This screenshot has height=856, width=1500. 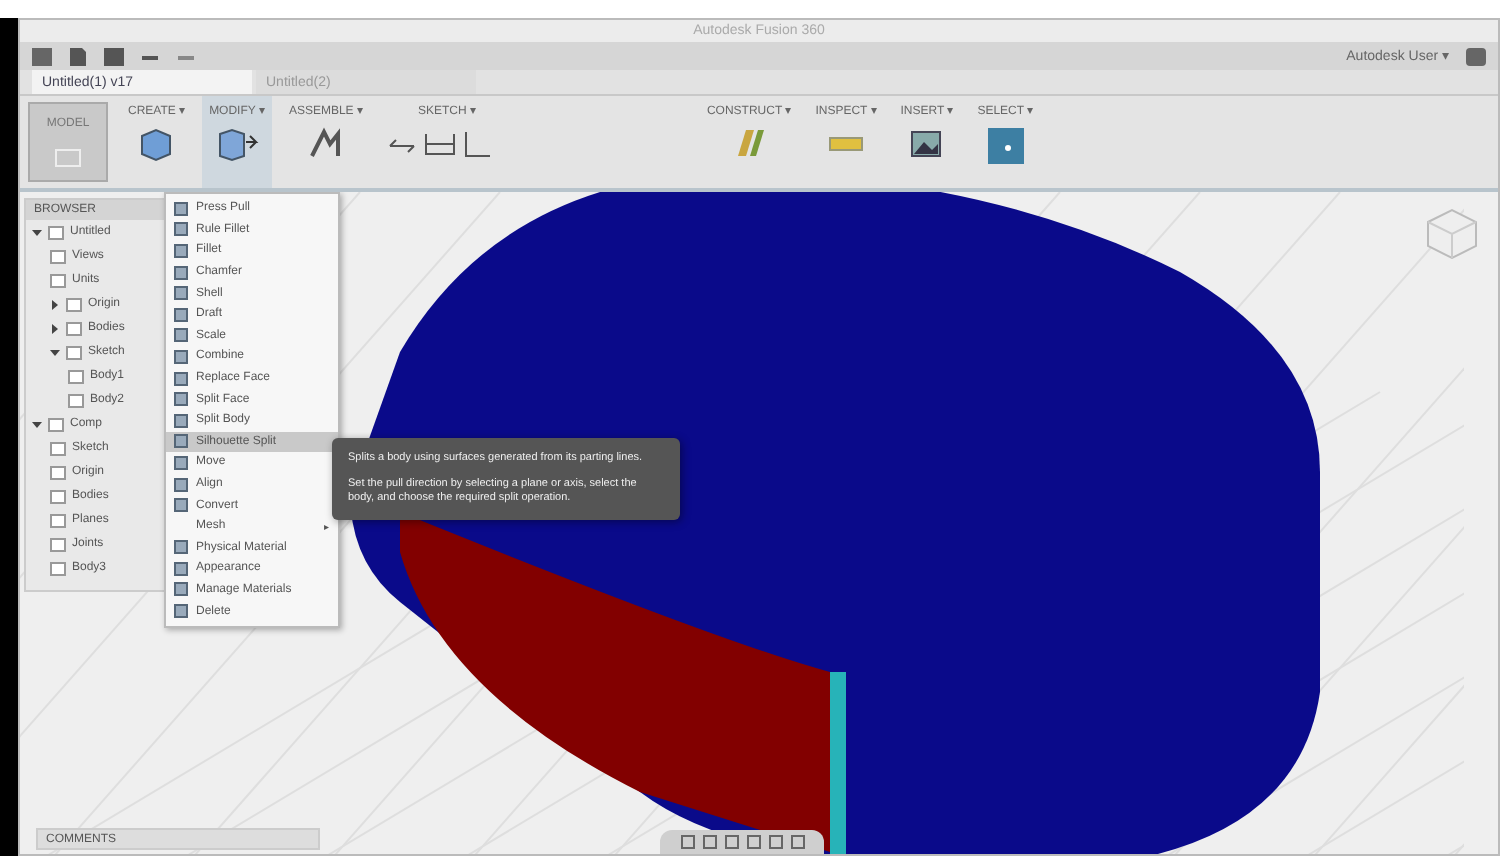 What do you see at coordinates (926, 144) in the screenshot?
I see `image-icon` at bounding box center [926, 144].